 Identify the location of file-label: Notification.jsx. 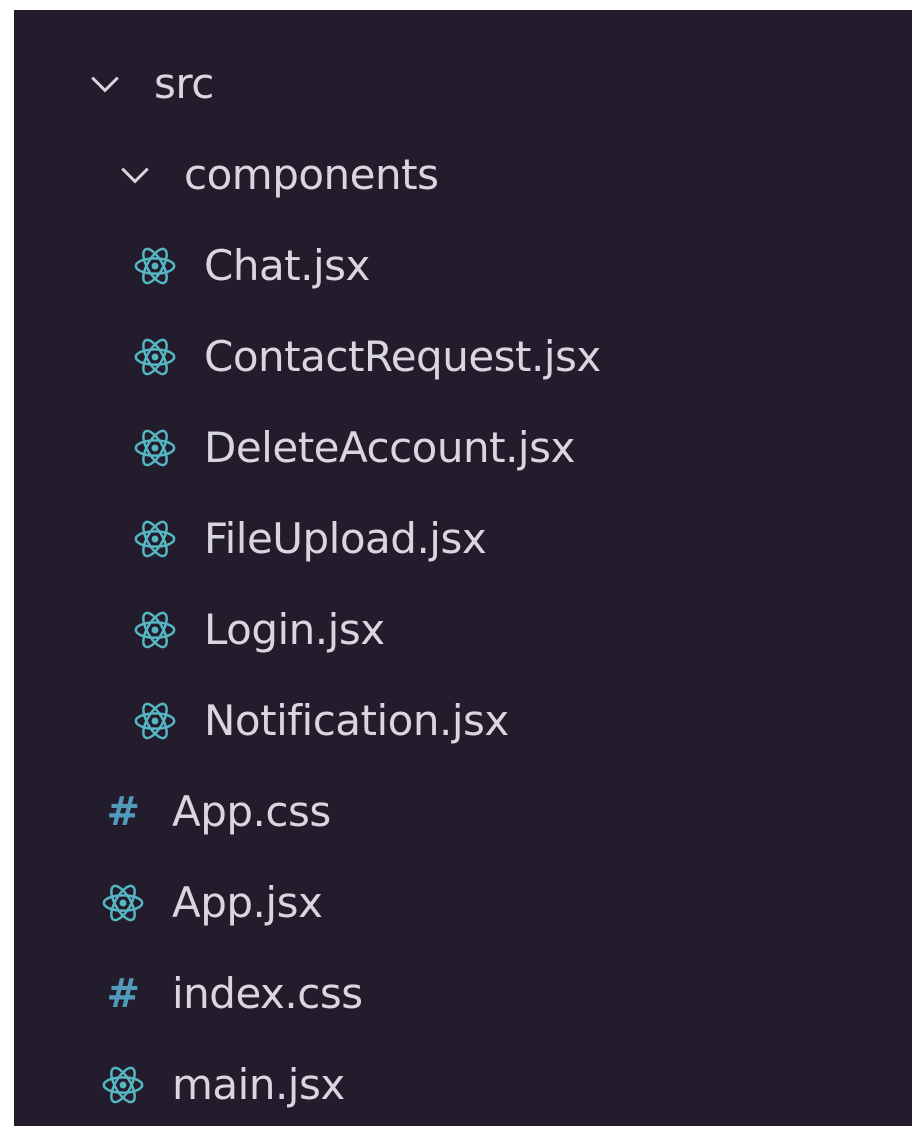
(356, 720).